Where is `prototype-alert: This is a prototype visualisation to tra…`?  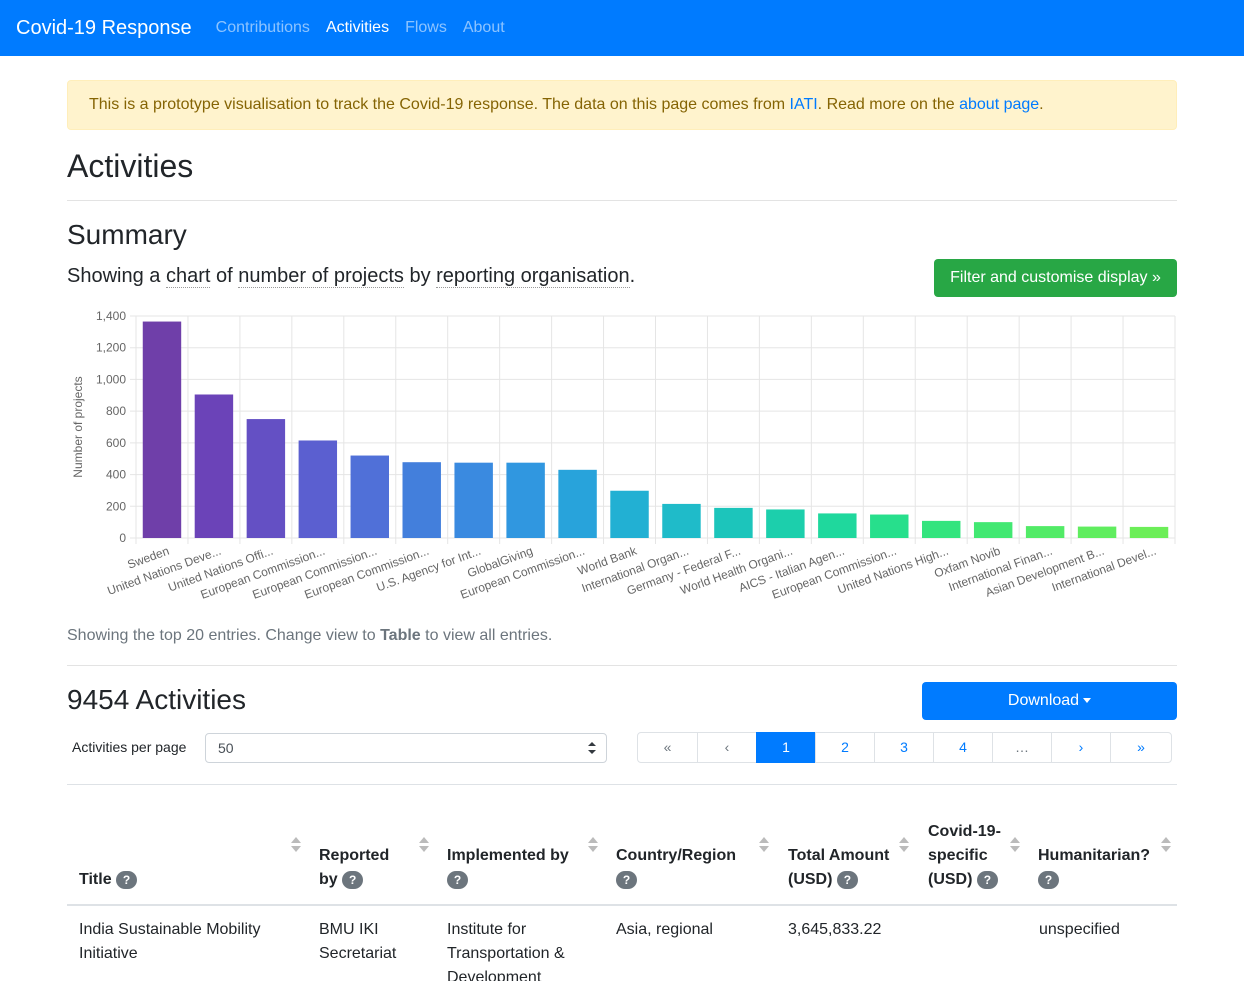
prototype-alert: This is a prototype visualisation to tra… is located at coordinates (622, 105).